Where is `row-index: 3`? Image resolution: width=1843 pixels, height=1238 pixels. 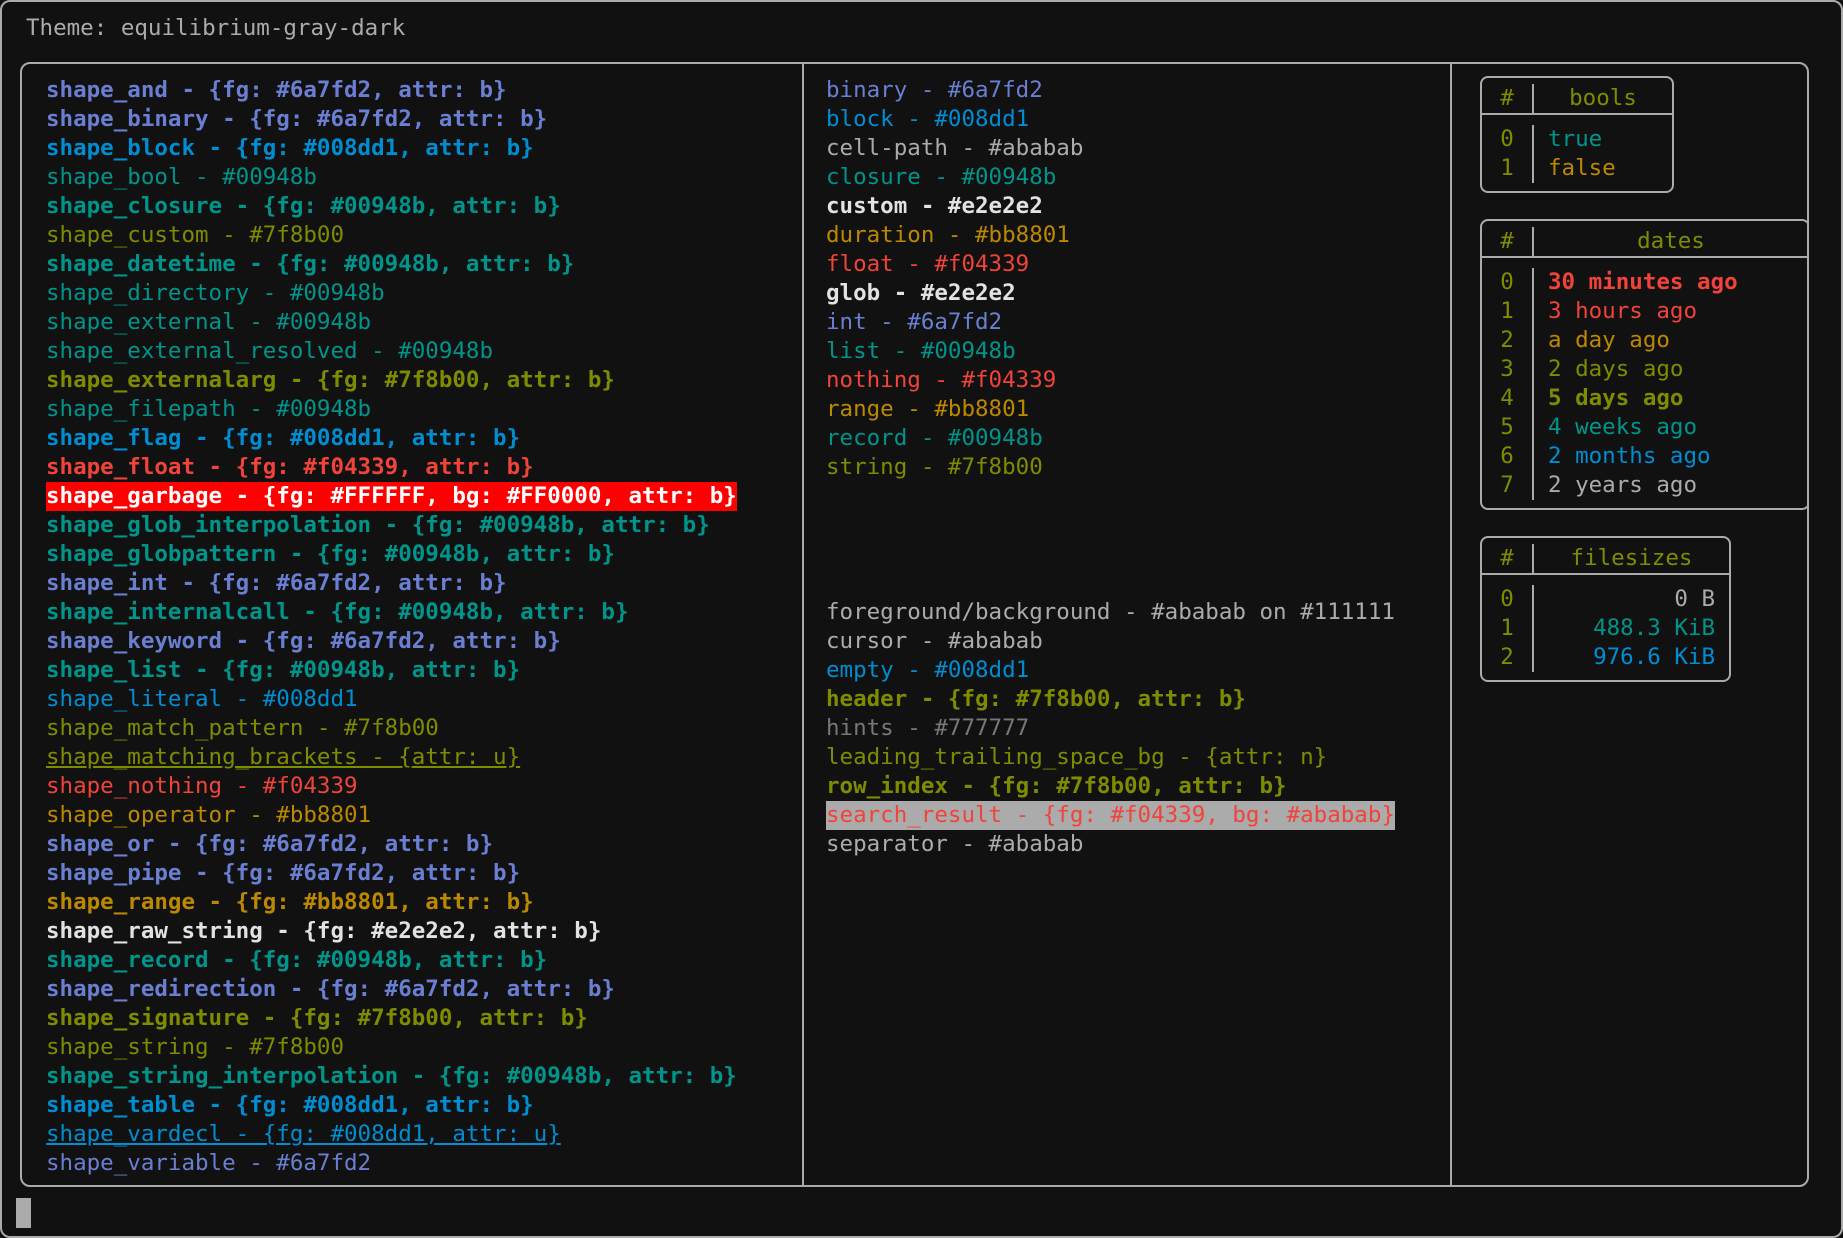
row-index: 3 is located at coordinates (1508, 369).